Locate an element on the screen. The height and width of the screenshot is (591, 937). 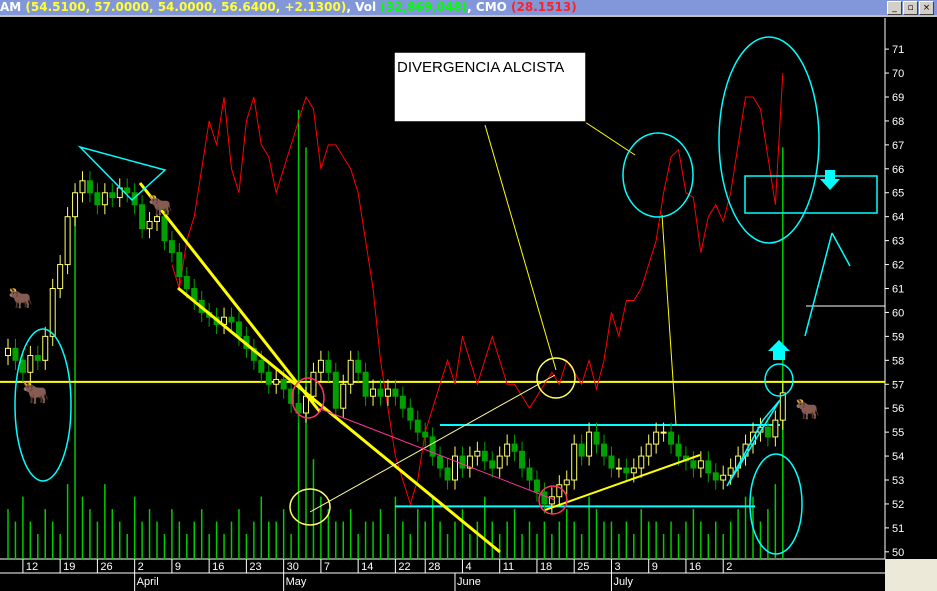
x-tick-label: 12 is located at coordinates (32, 567).